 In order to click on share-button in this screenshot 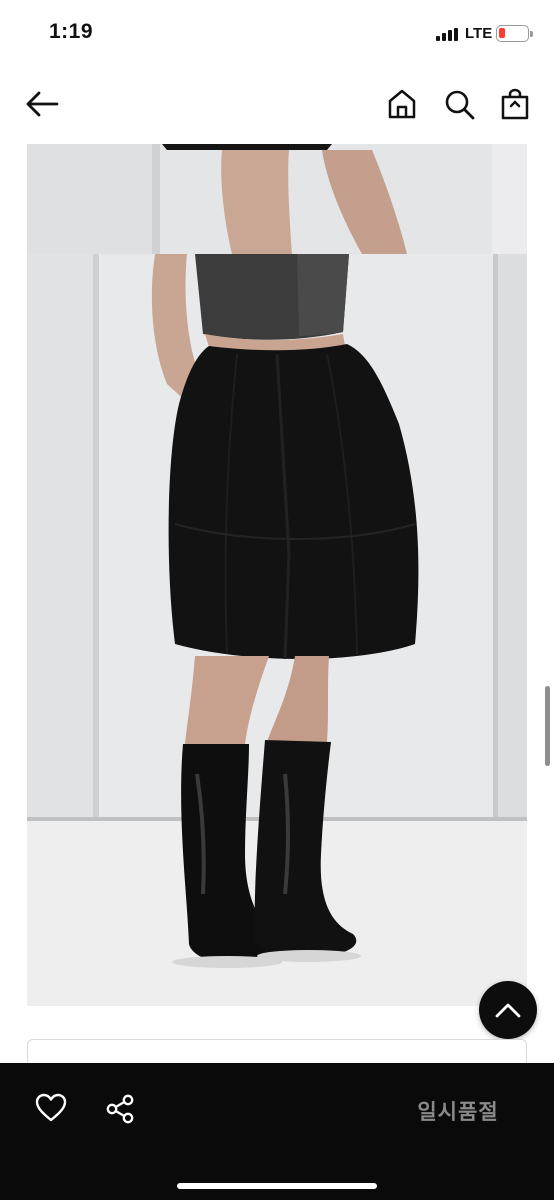, I will do `click(120, 1109)`.